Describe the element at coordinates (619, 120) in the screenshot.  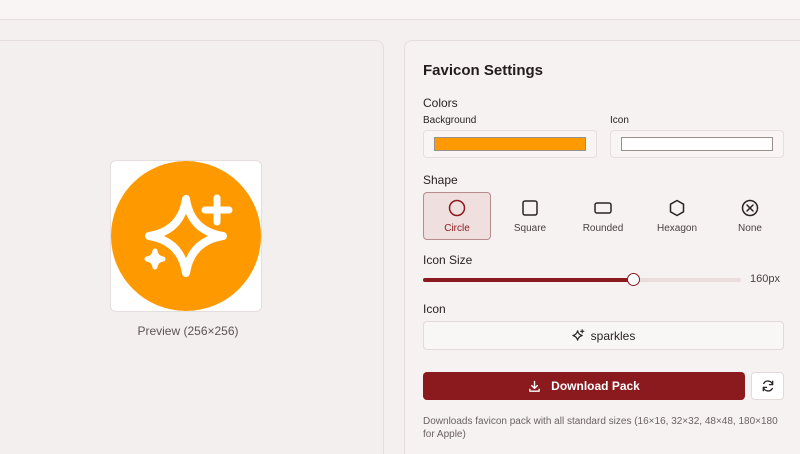
I see `icon-color-label: Icon` at that location.